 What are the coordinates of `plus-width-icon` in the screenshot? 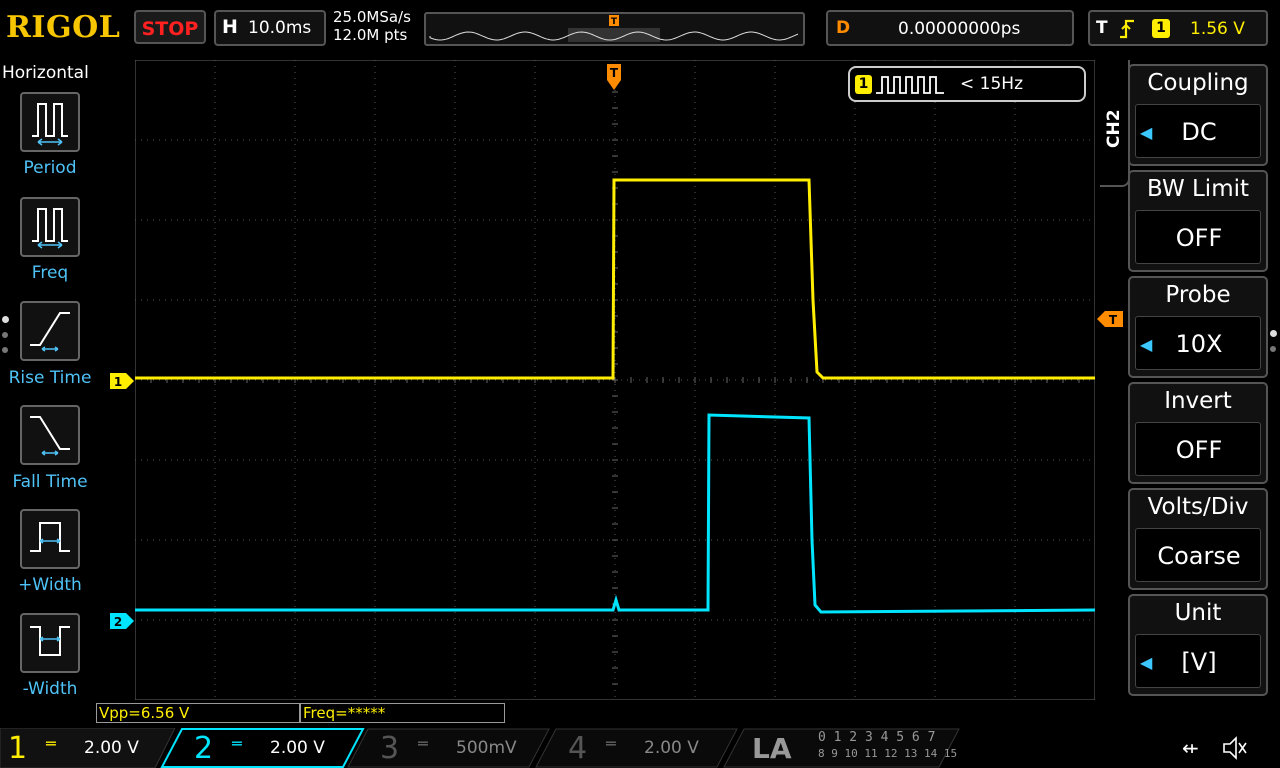 It's located at (50, 537).